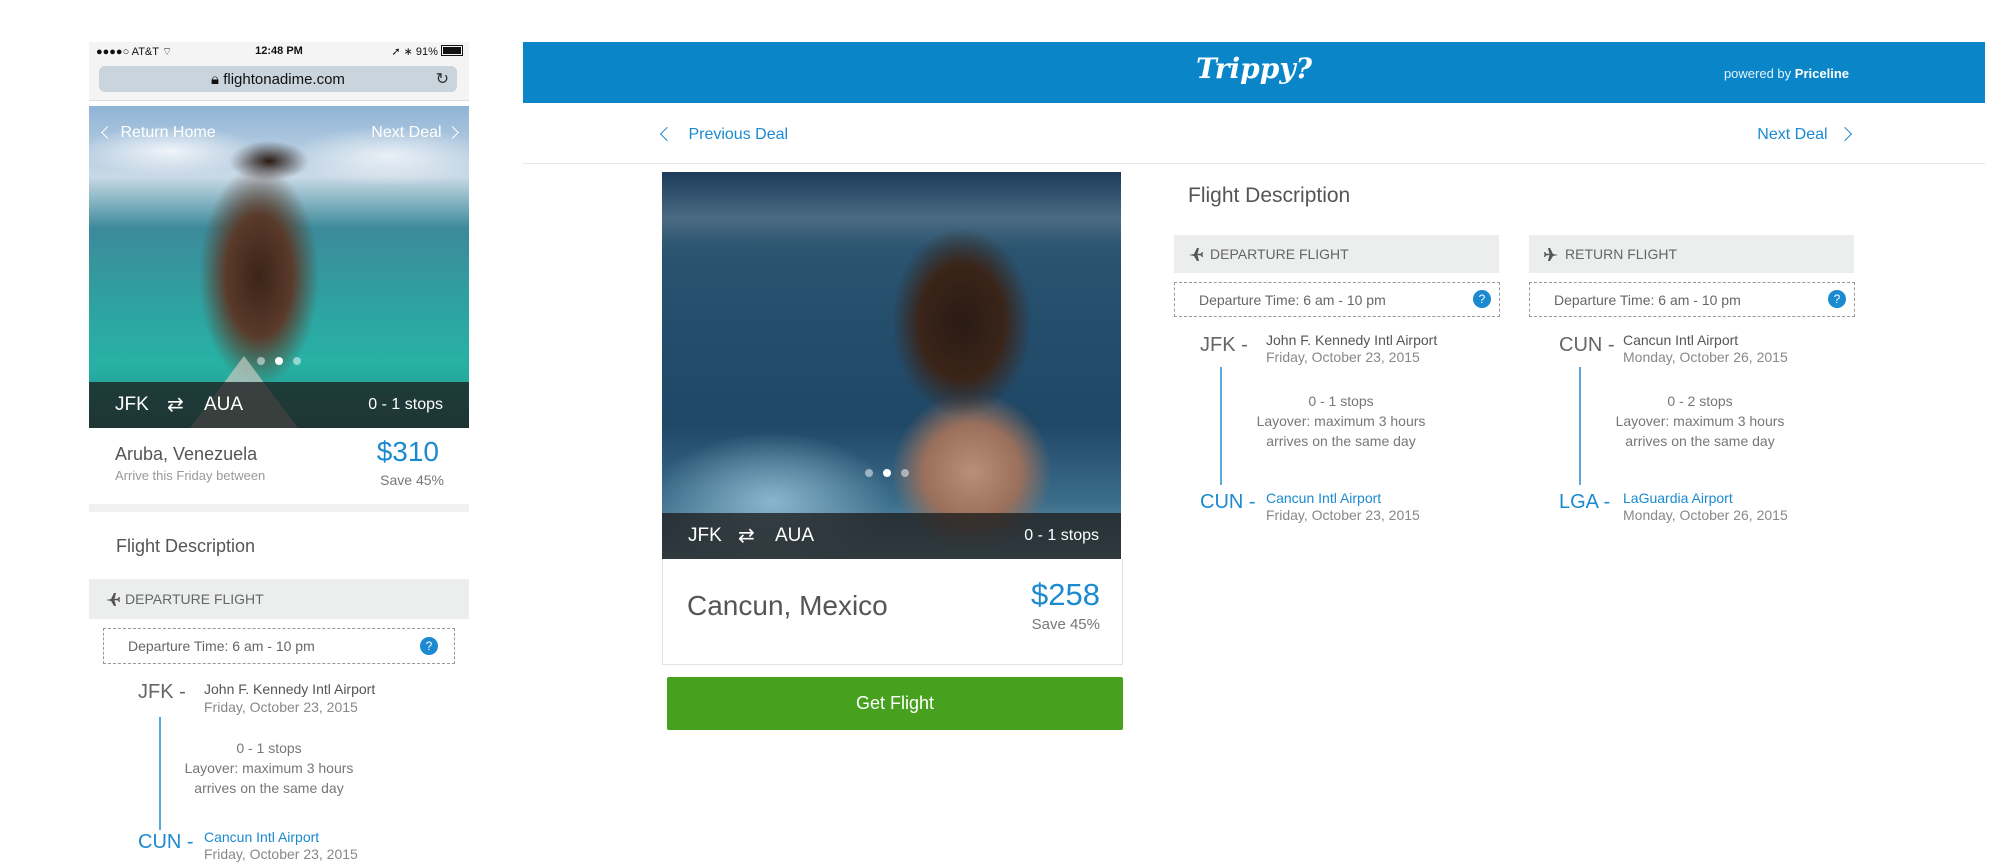 The width and height of the screenshot is (1989, 864). What do you see at coordinates (412, 480) in the screenshot?
I see `deal-savings: Save 45%` at bounding box center [412, 480].